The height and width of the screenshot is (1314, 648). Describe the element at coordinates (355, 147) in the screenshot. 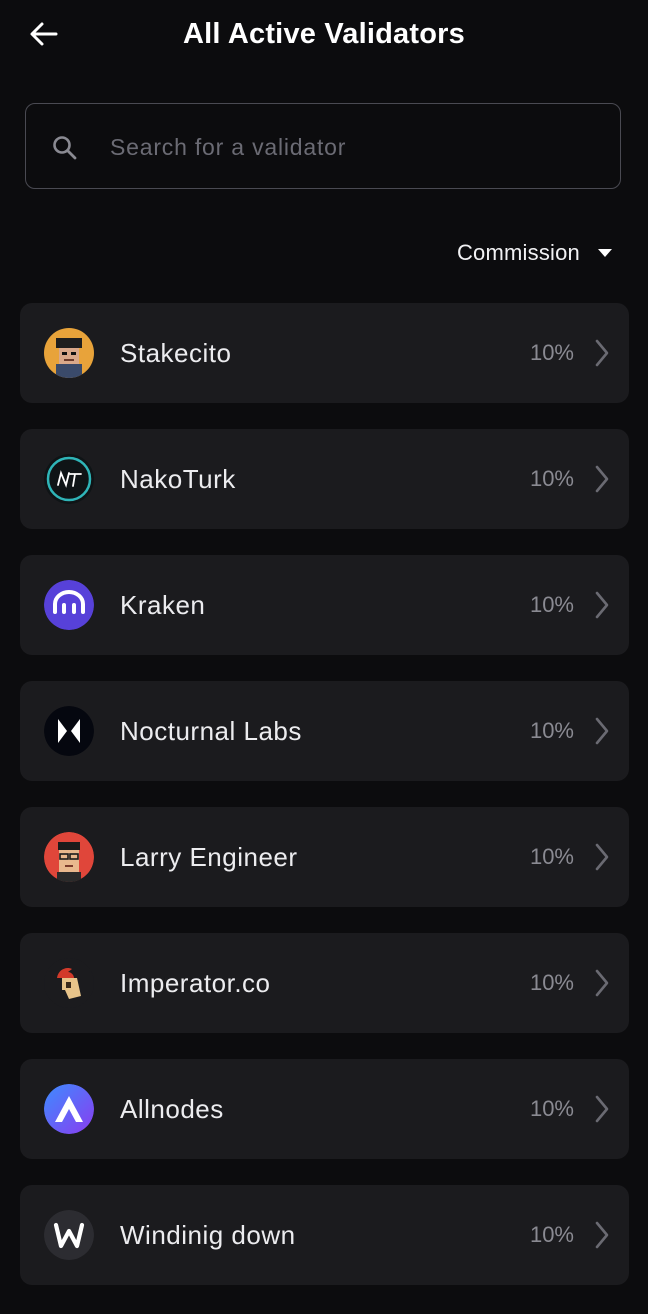

I see `search-input` at that location.